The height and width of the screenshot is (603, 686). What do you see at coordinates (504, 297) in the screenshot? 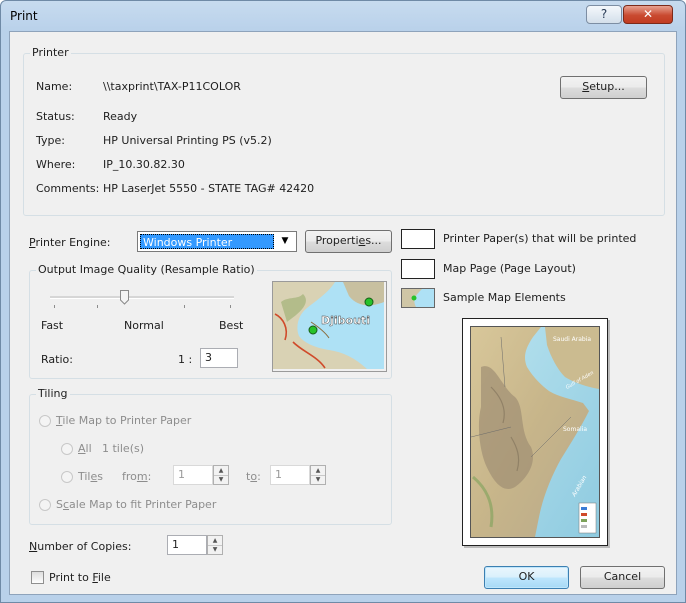
I see `sample-elements-legend: Sample Map Elements` at bounding box center [504, 297].